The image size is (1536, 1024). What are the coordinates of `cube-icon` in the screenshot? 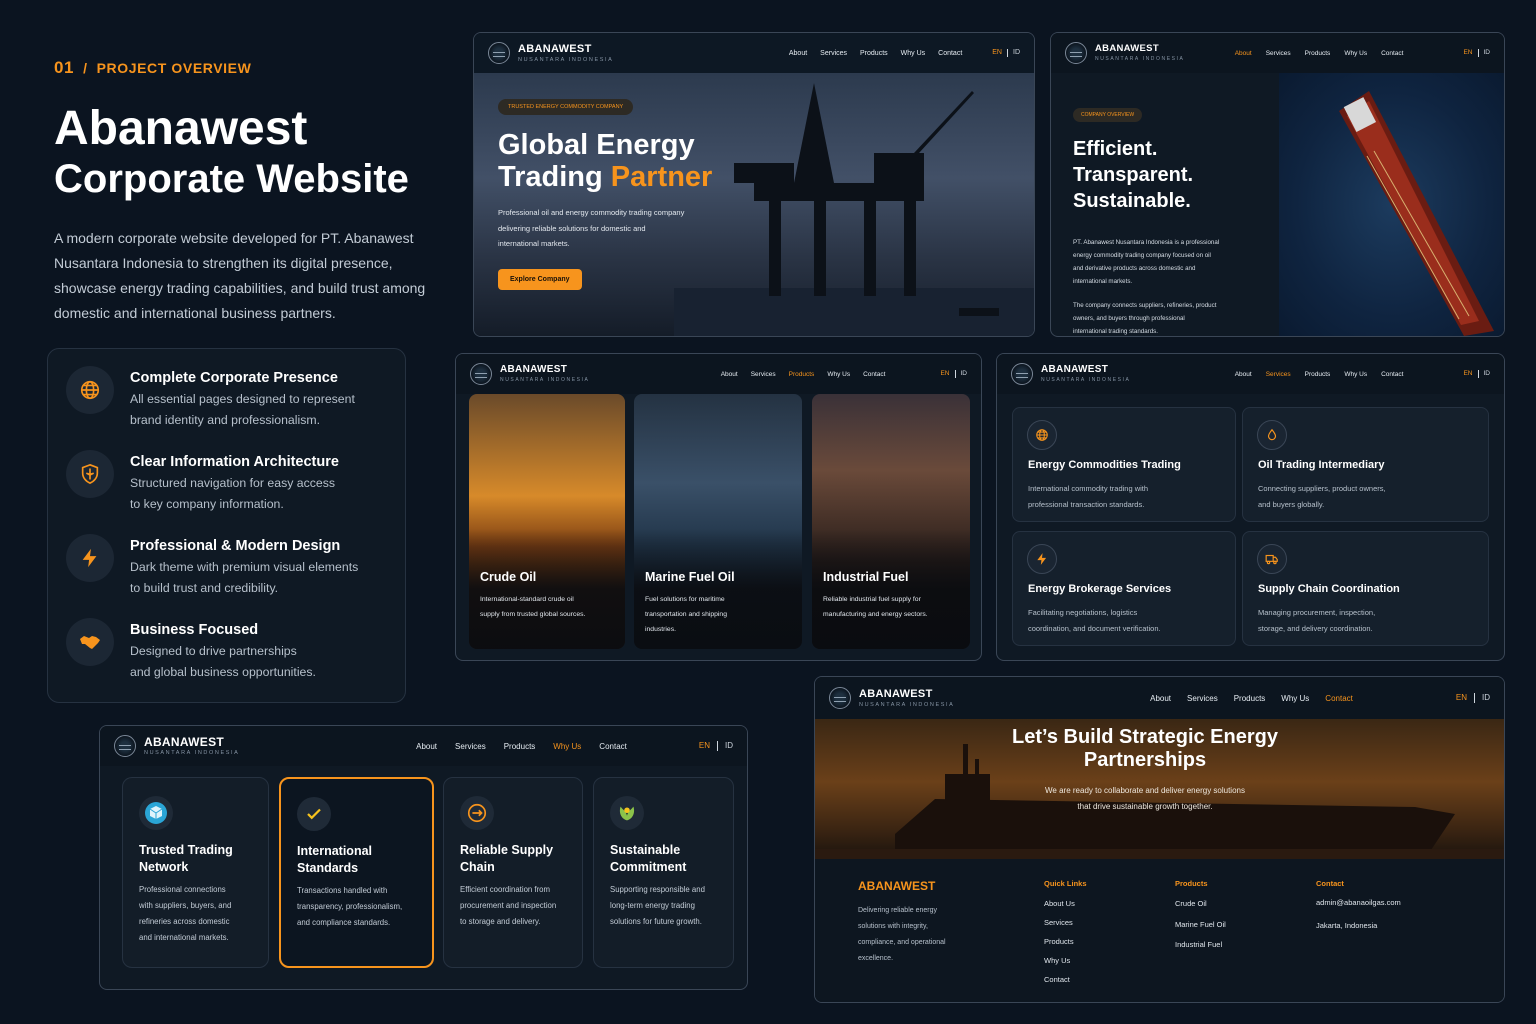 It's located at (156, 813).